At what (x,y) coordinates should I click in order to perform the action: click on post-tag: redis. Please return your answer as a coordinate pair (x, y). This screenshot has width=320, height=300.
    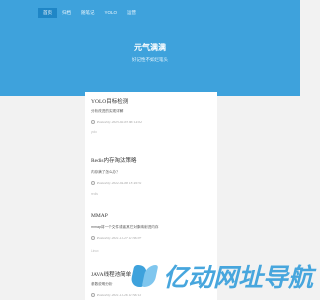
    Looking at the image, I should click on (94, 194).